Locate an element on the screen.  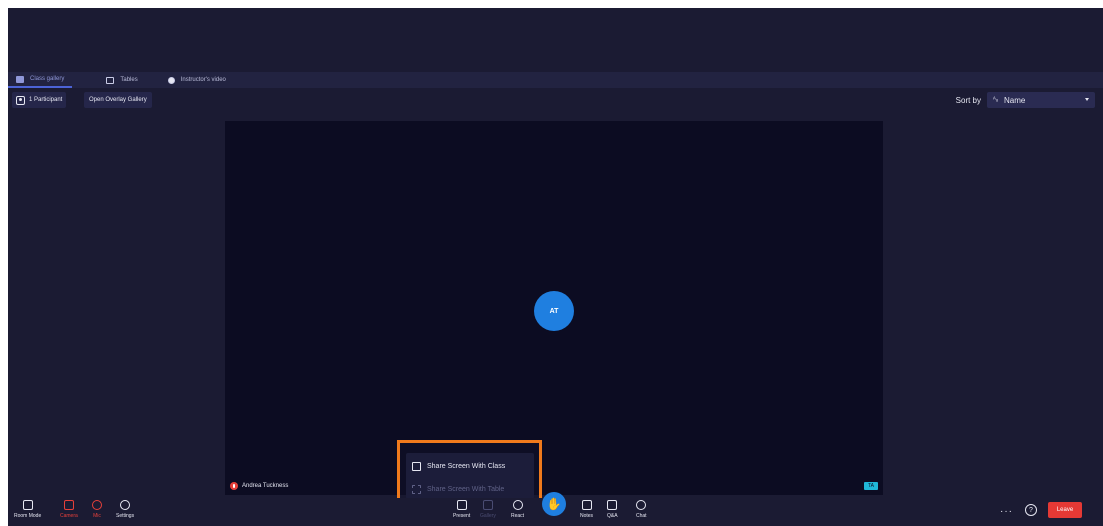
control-label: Chat is located at coordinates (641, 516).